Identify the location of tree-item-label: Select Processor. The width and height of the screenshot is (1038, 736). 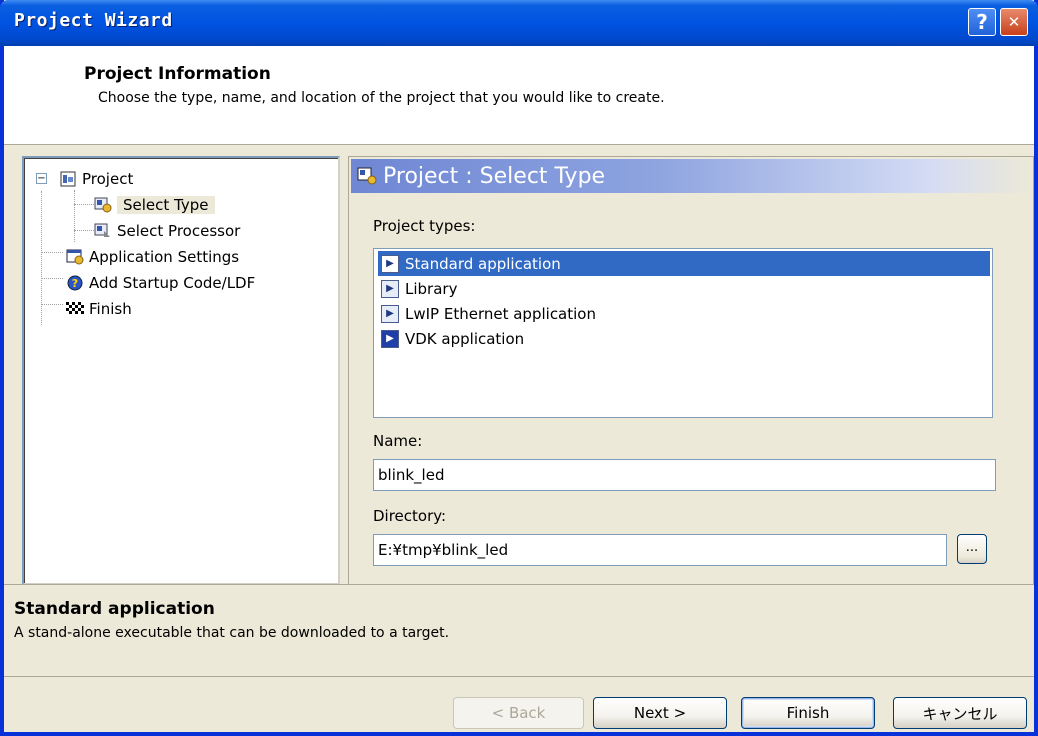
(179, 231).